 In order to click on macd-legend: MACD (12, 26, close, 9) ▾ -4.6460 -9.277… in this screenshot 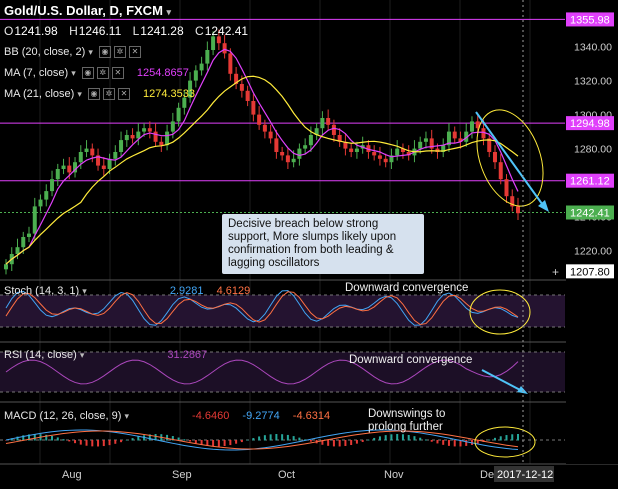, I will do `click(167, 416)`.